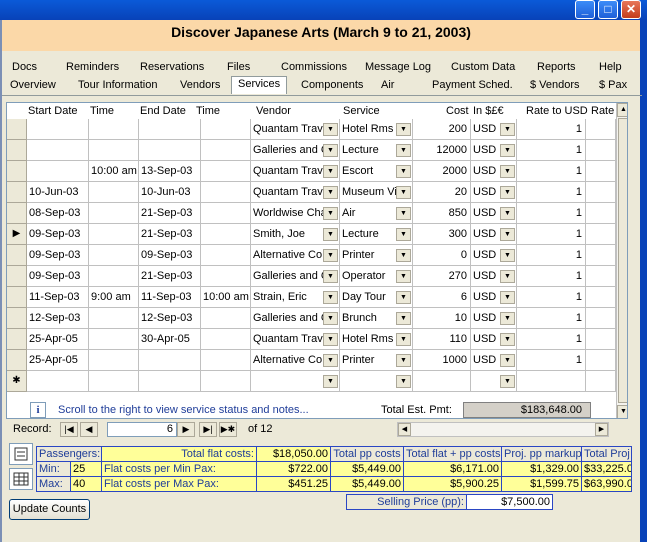 This screenshot has width=647, height=542. I want to click on cell-cost, so click(442, 381).